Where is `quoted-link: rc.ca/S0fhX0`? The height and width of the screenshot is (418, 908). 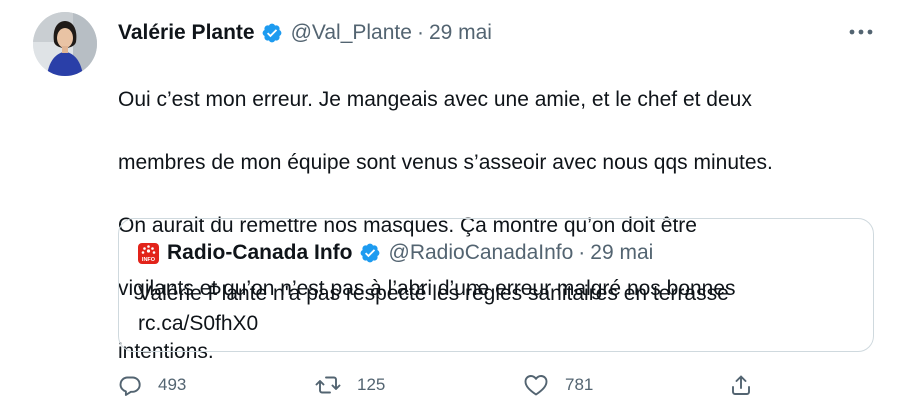
quoted-link: rc.ca/S0fhX0 is located at coordinates (498, 324).